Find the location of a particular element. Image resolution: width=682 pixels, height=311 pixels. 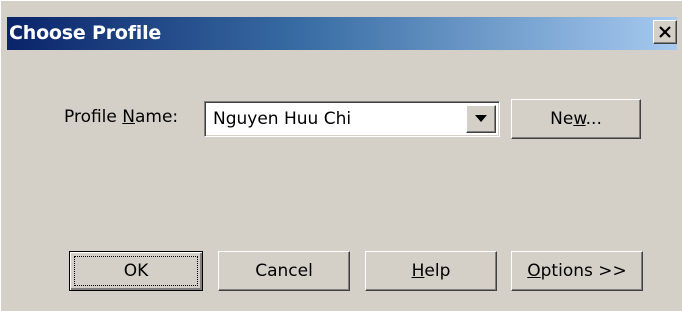

ok-button: OK is located at coordinates (136, 271).